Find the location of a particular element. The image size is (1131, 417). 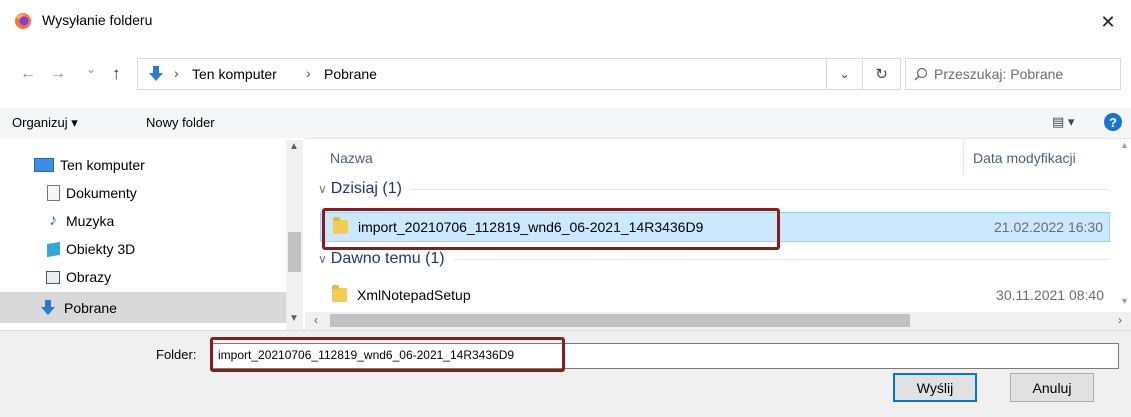

computer-icon is located at coordinates (44, 165).